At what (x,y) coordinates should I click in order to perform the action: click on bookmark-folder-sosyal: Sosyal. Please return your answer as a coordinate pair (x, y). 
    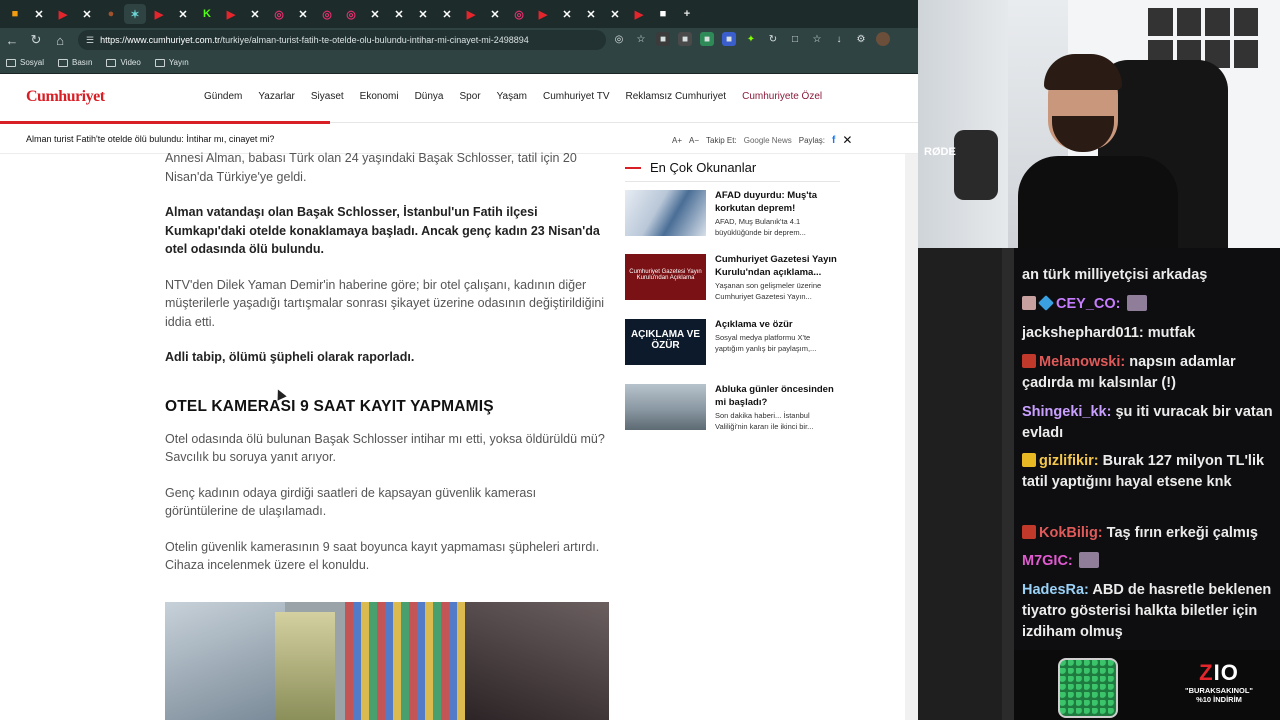
    Looking at the image, I should click on (25, 62).